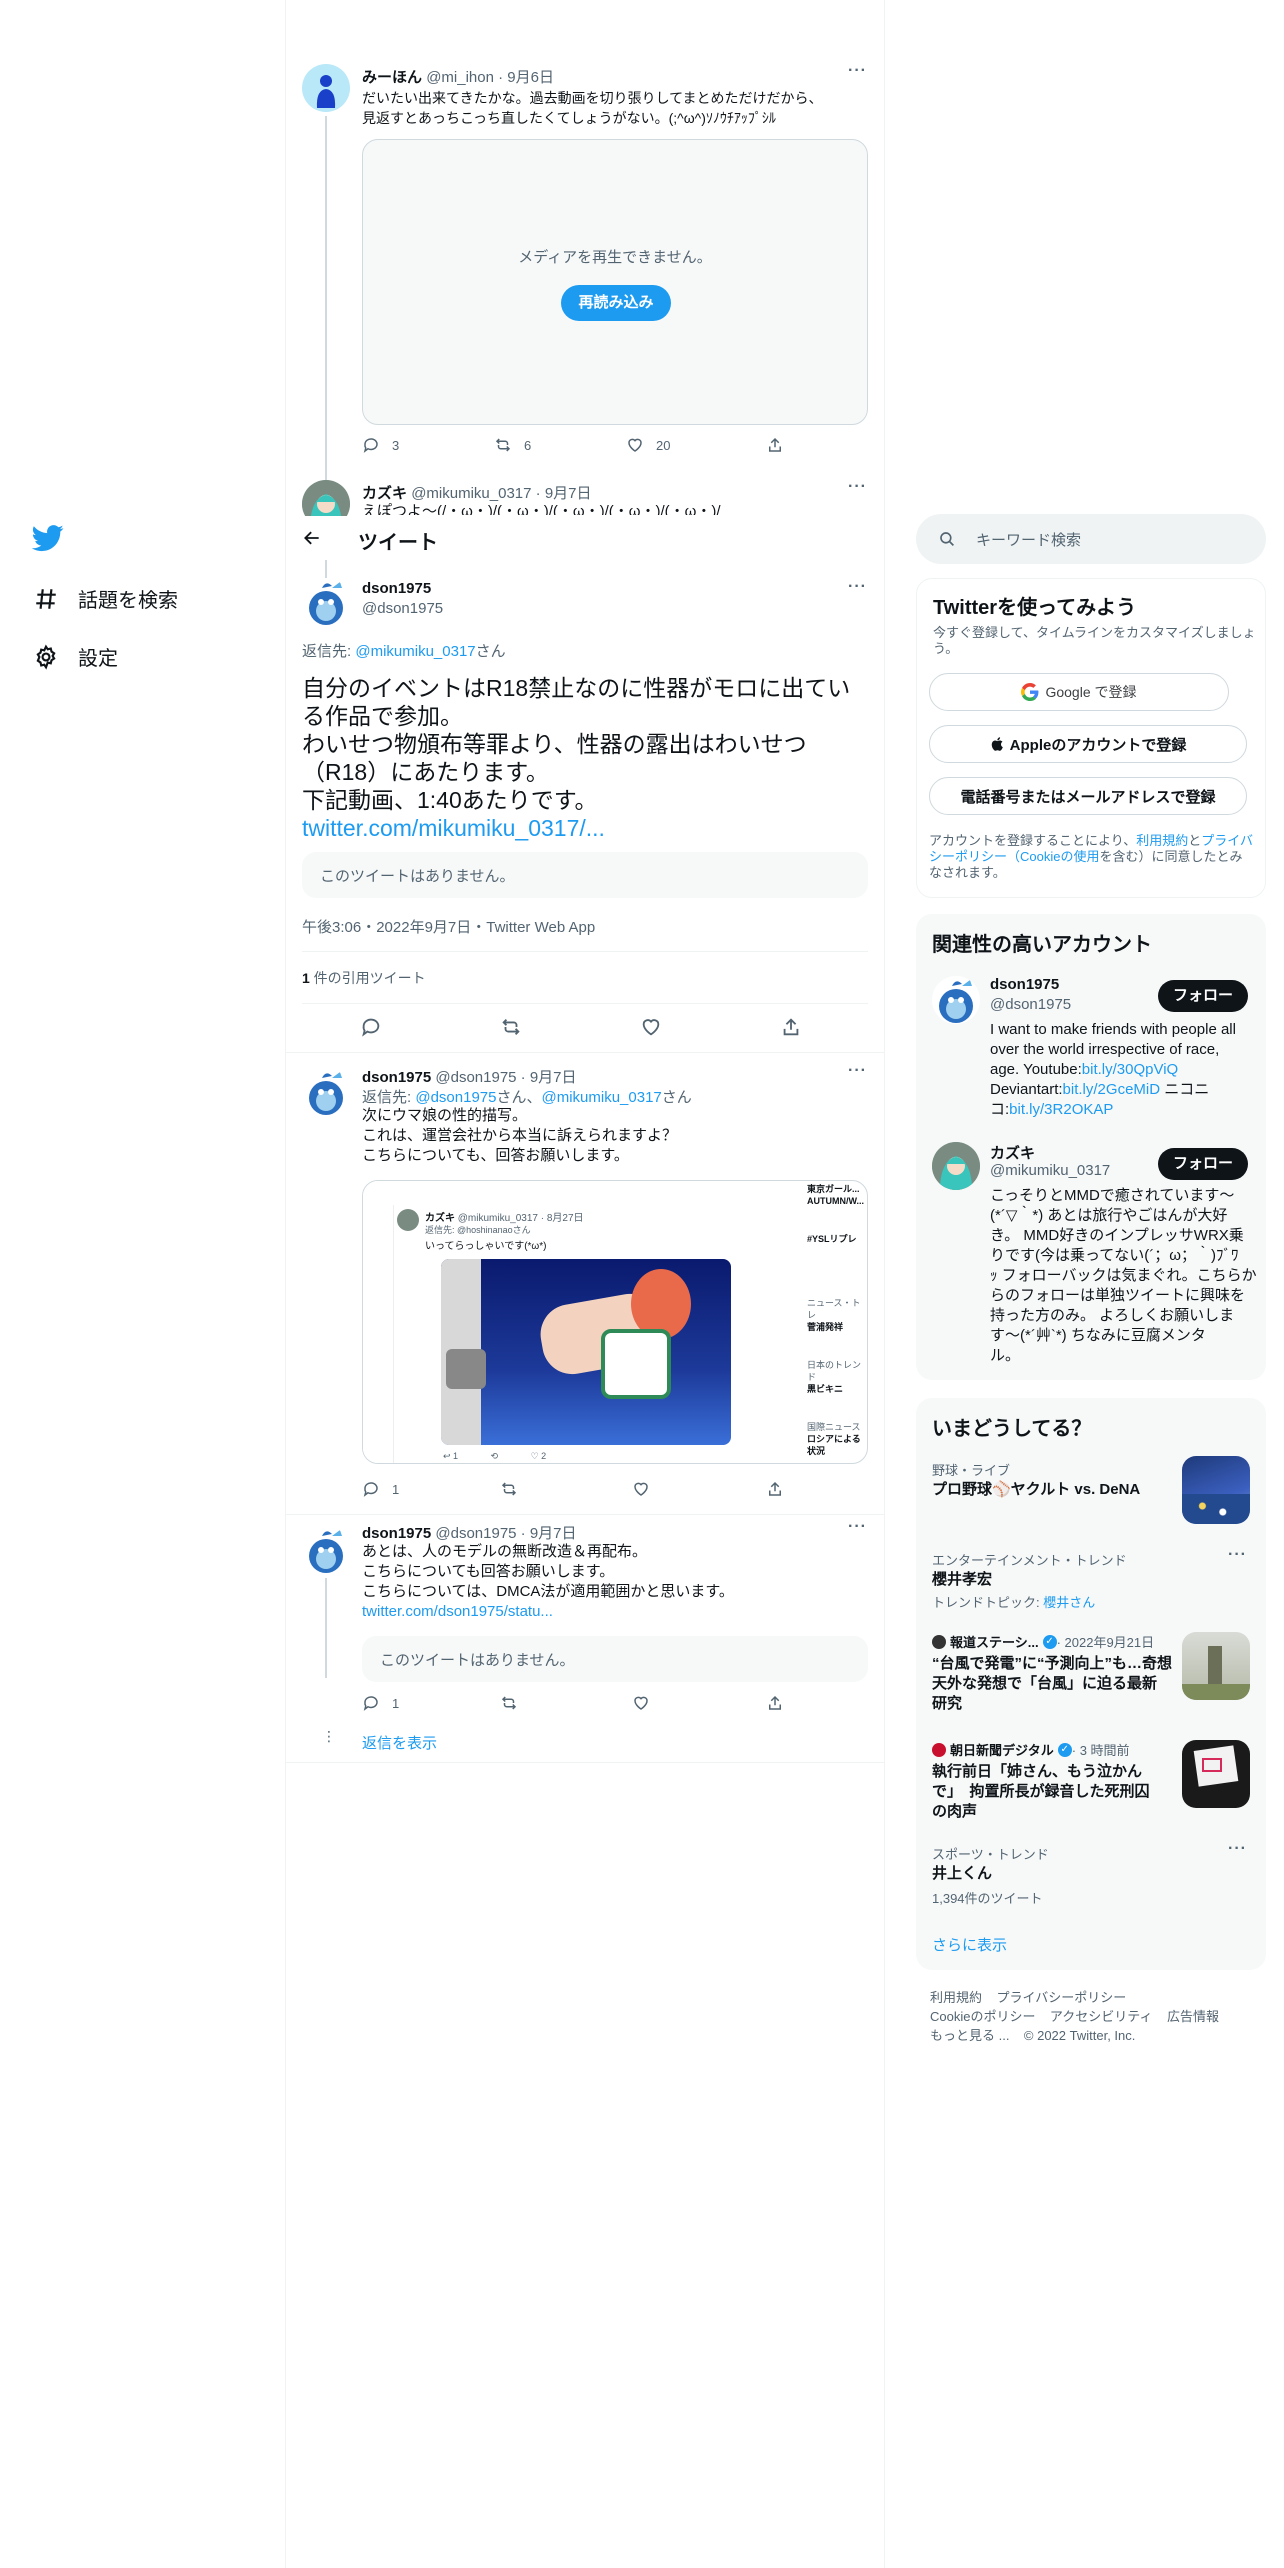 Image resolution: width=1284 pixels, height=2568 pixels. Describe the element at coordinates (1130, 1069) in the screenshot. I see `bio-link: bit.ly/30QpViQ` at that location.